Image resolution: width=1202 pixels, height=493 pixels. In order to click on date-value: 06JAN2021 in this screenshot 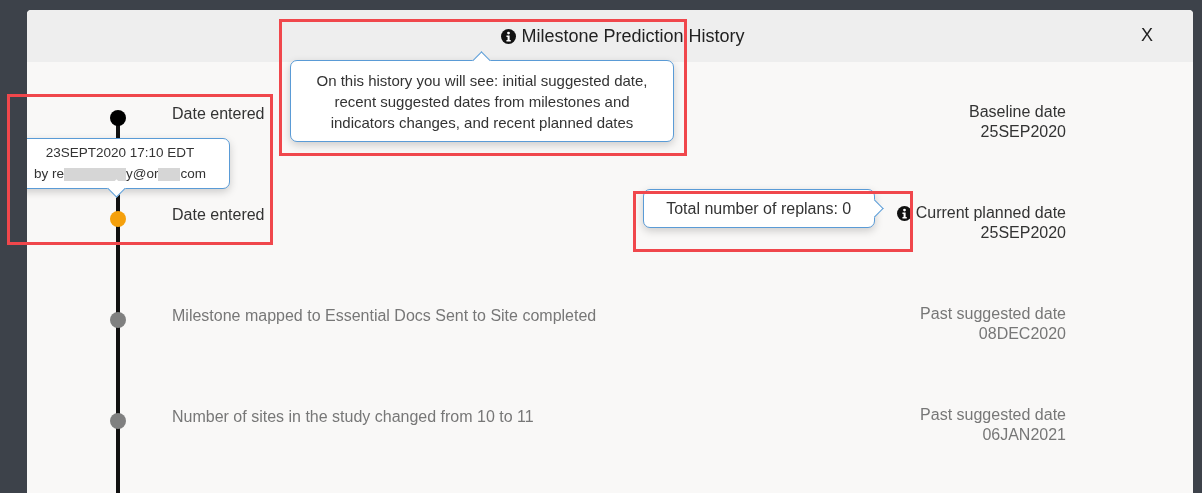, I will do `click(1023, 435)`.